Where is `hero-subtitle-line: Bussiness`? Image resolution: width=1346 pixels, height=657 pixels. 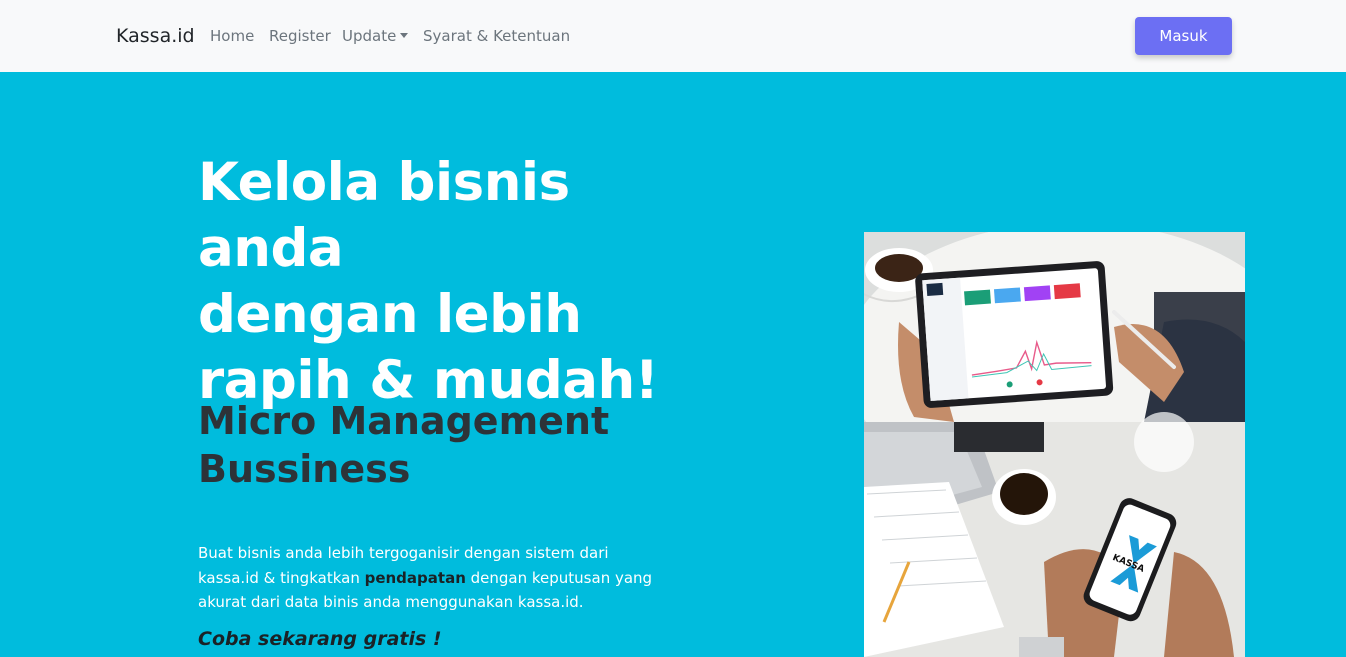 hero-subtitle-line: Bussiness is located at coordinates (304, 469).